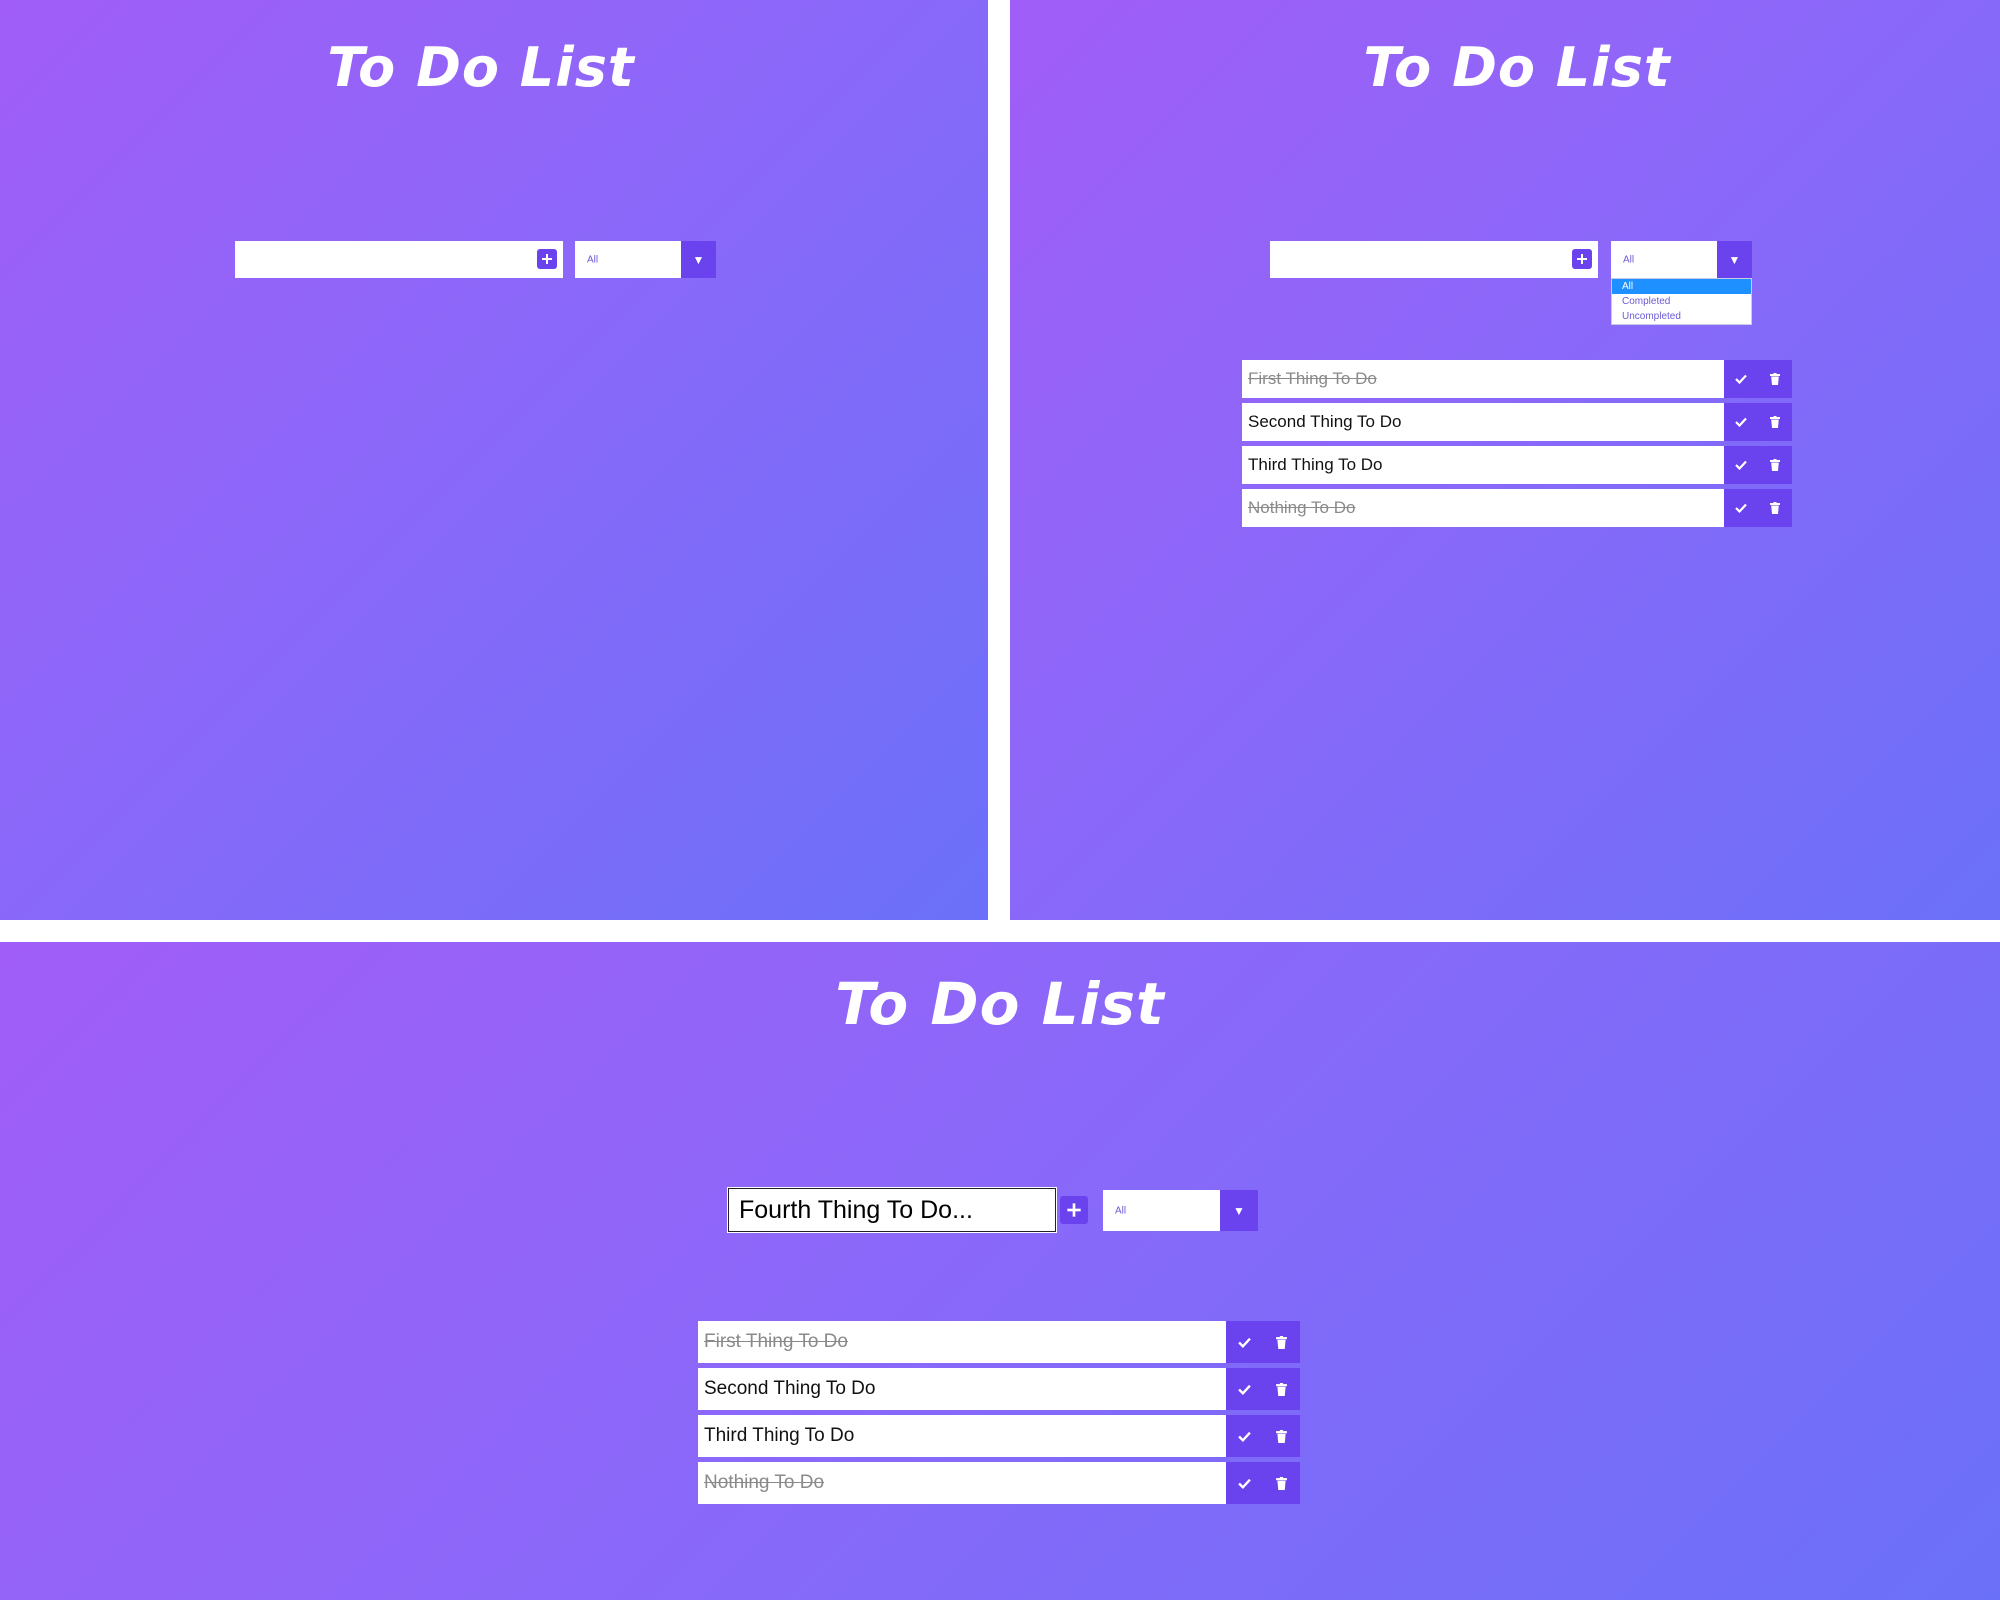  Describe the element at coordinates (1681, 316) in the screenshot. I see `filter-option-uncompleted: Uncompleted` at that location.